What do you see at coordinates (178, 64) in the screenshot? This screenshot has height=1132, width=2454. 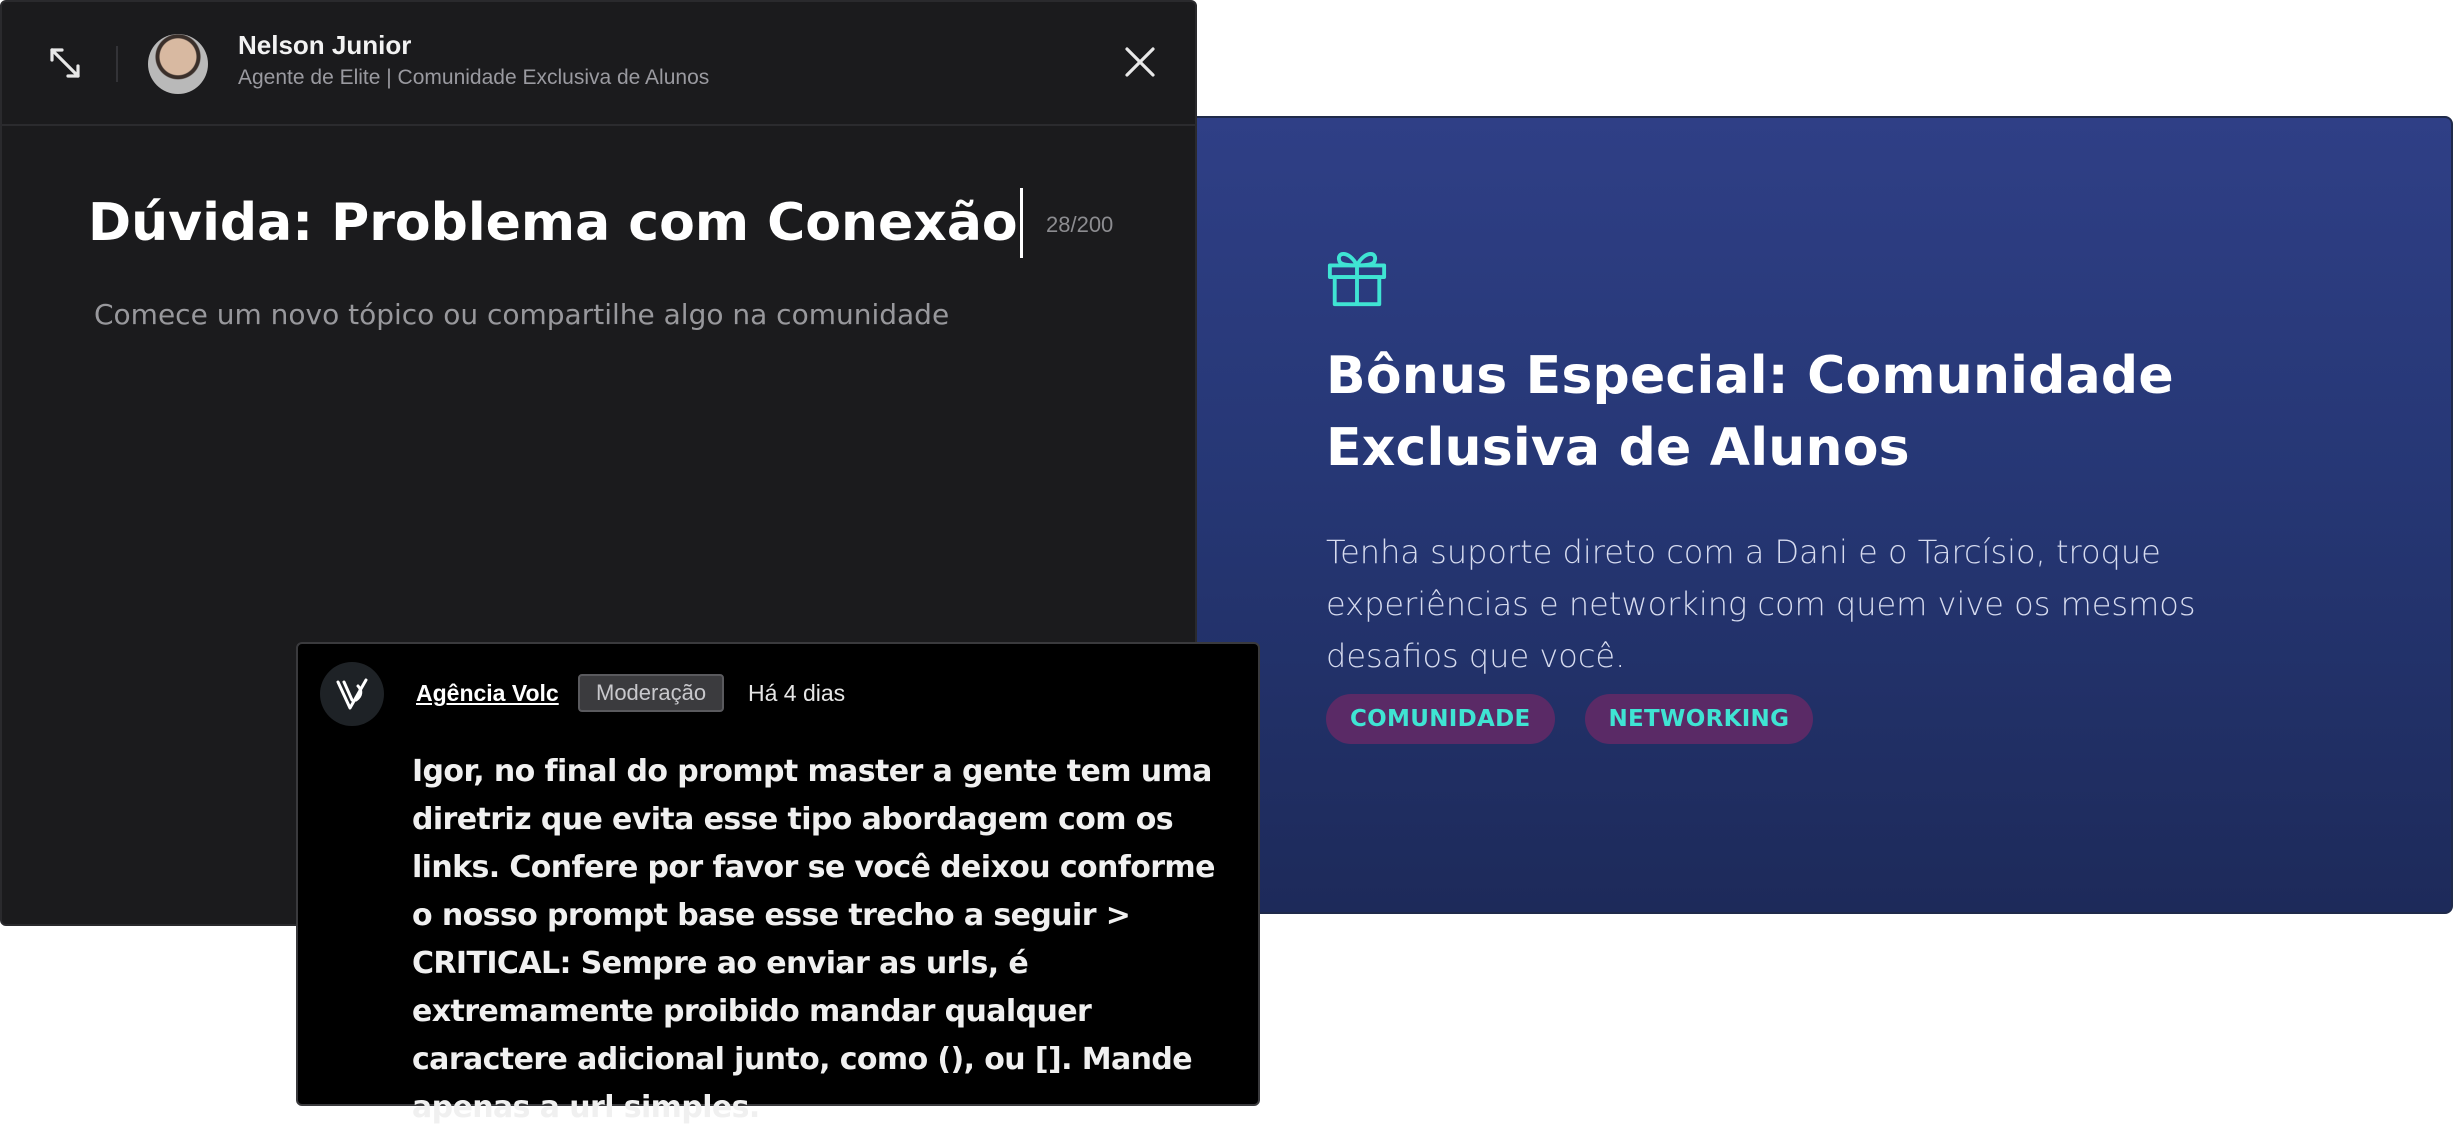 I see `avatar` at bounding box center [178, 64].